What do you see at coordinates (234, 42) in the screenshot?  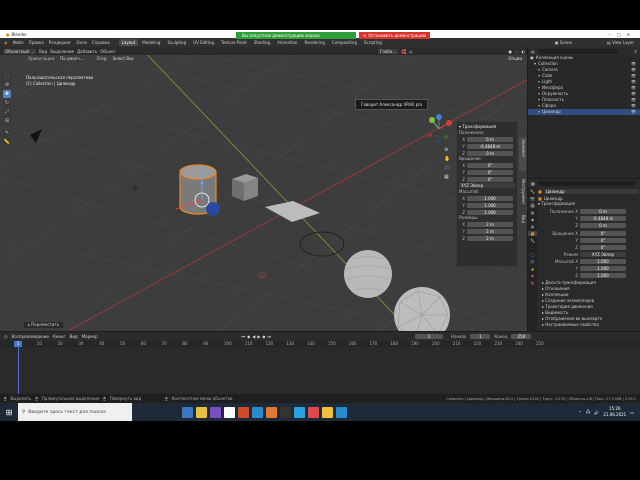 I see `tab-texture-paint: Texture Paint` at bounding box center [234, 42].